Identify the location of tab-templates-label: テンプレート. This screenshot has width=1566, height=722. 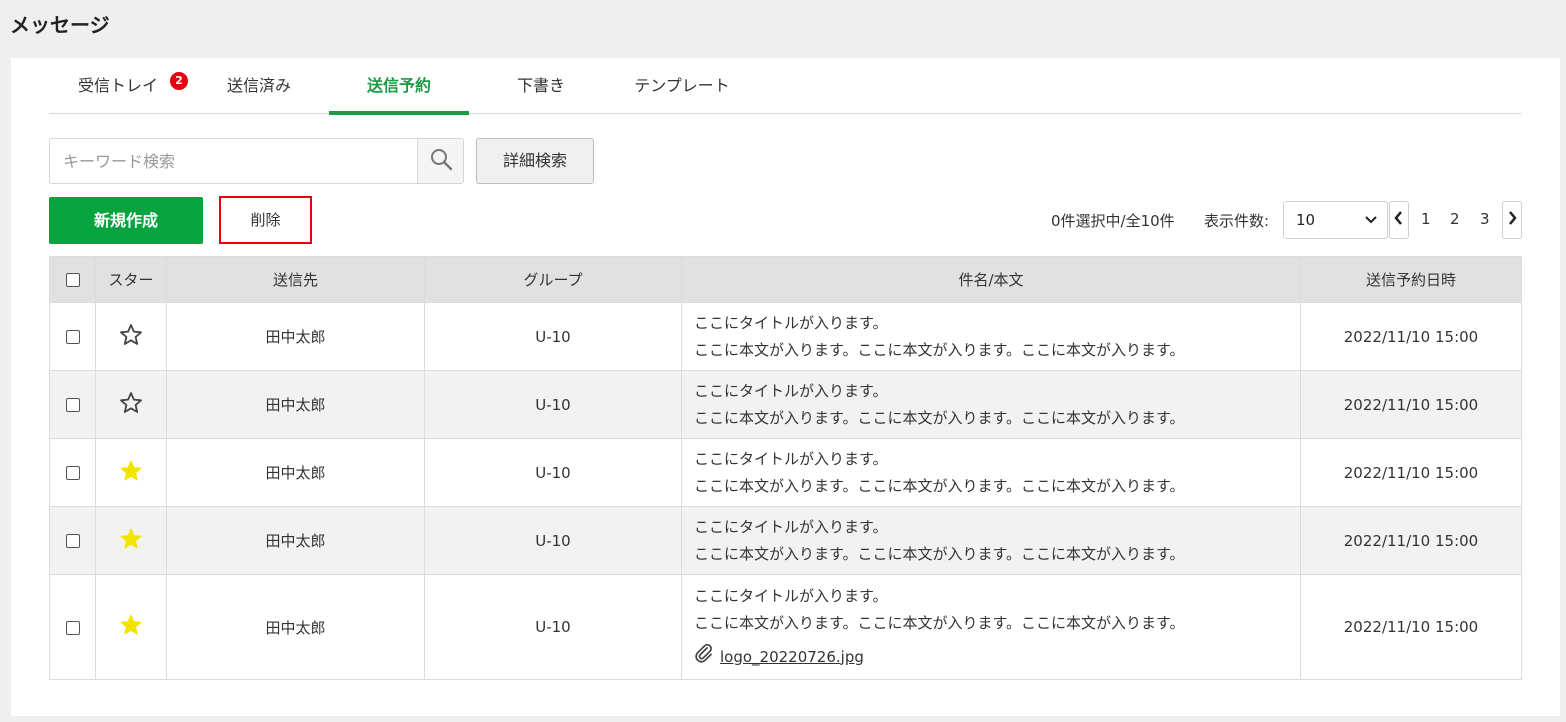
(682, 85).